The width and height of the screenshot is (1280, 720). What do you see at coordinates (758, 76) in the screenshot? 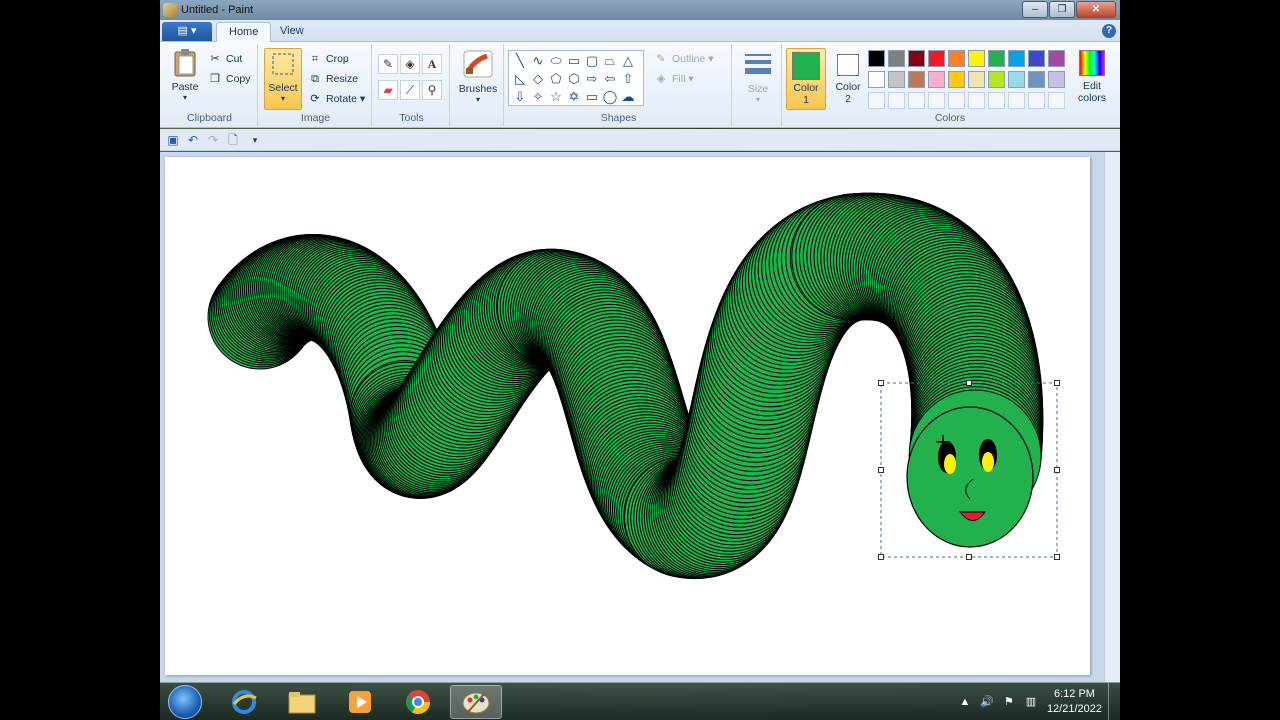
I see `size-button: Size ▾` at bounding box center [758, 76].